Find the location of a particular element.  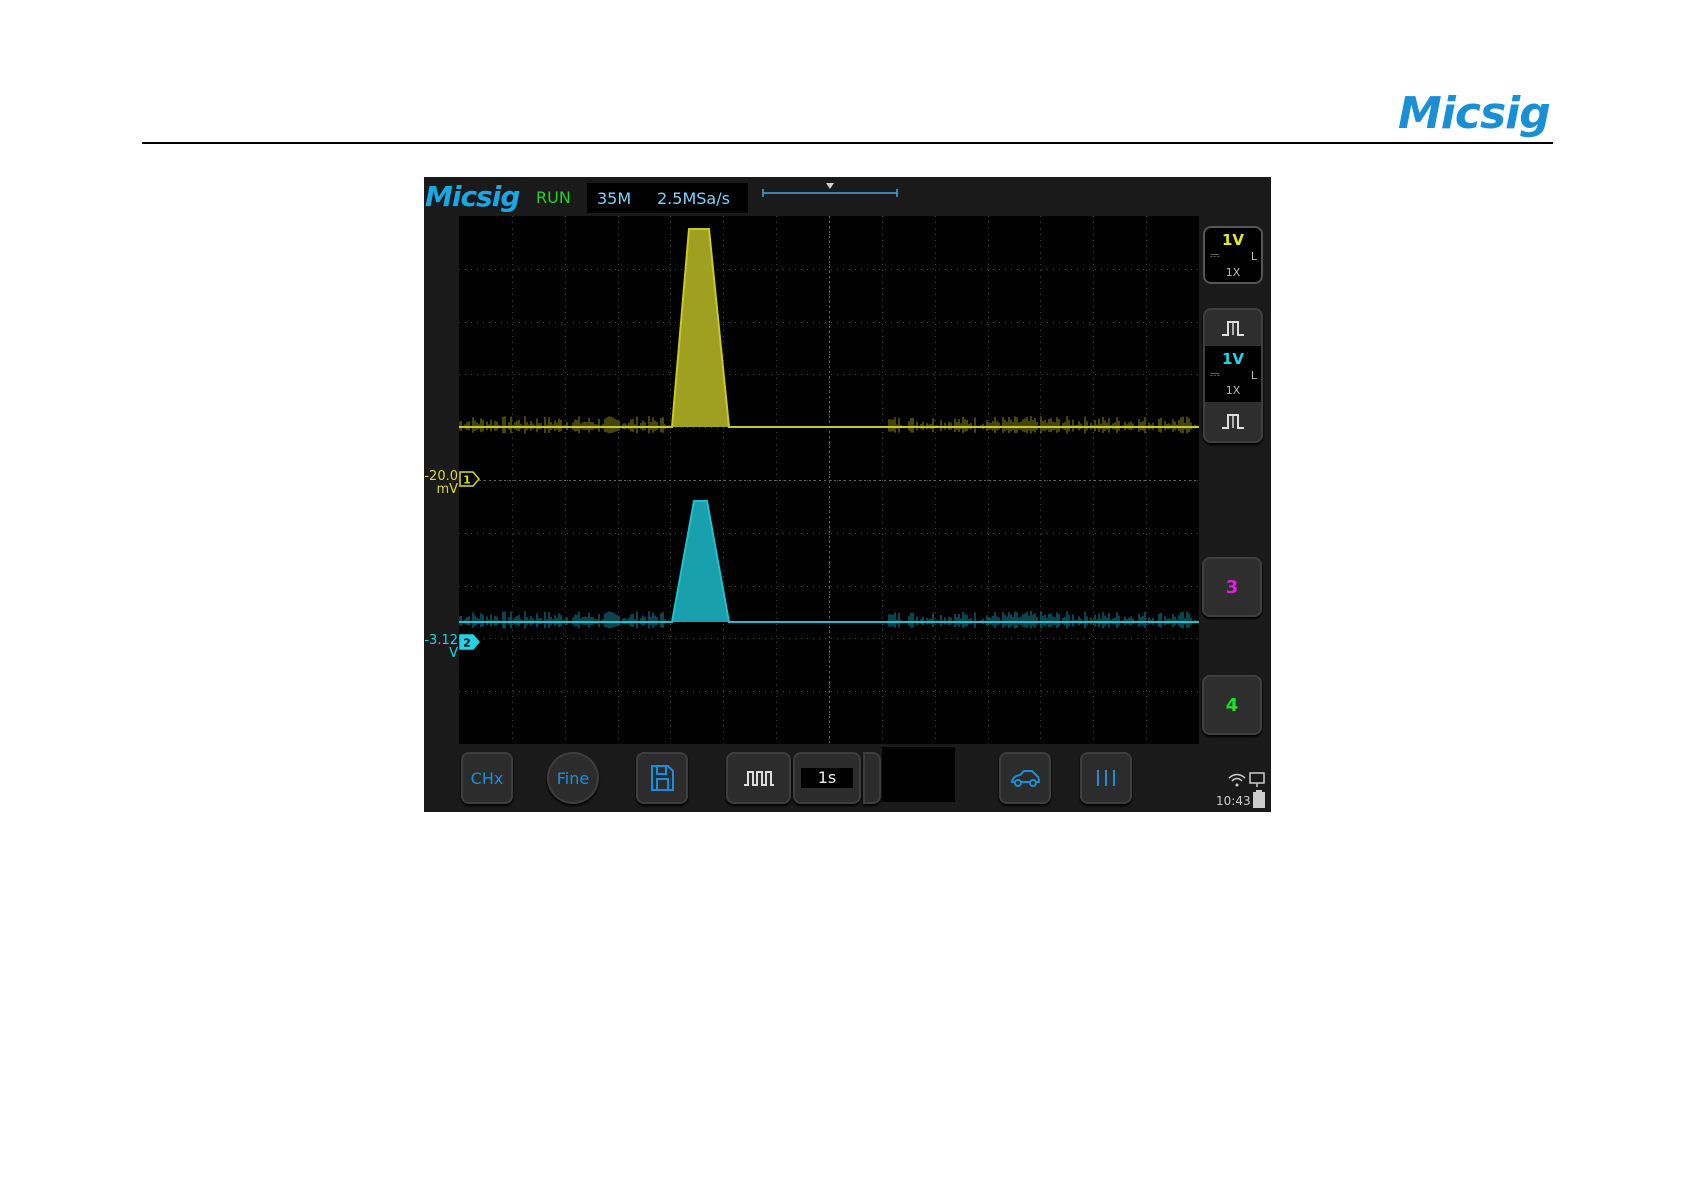

ch2-settings-button: 1V ⎓ L 1X is located at coordinates (1233, 374).